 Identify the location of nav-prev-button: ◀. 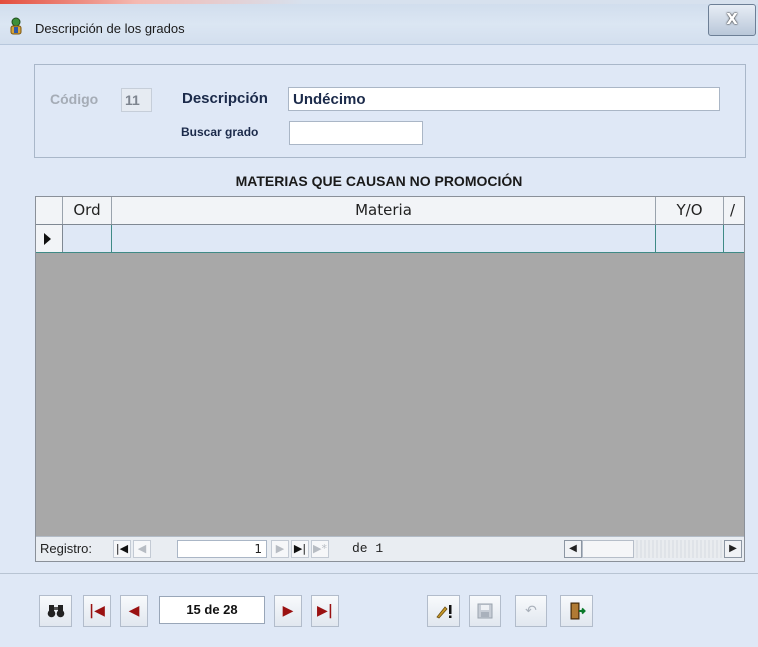
(142, 549).